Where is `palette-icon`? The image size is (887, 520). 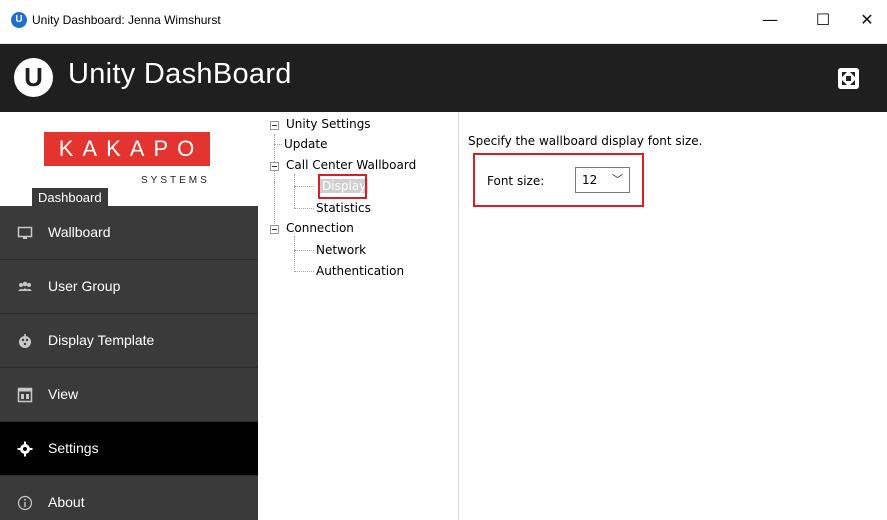 palette-icon is located at coordinates (25, 341).